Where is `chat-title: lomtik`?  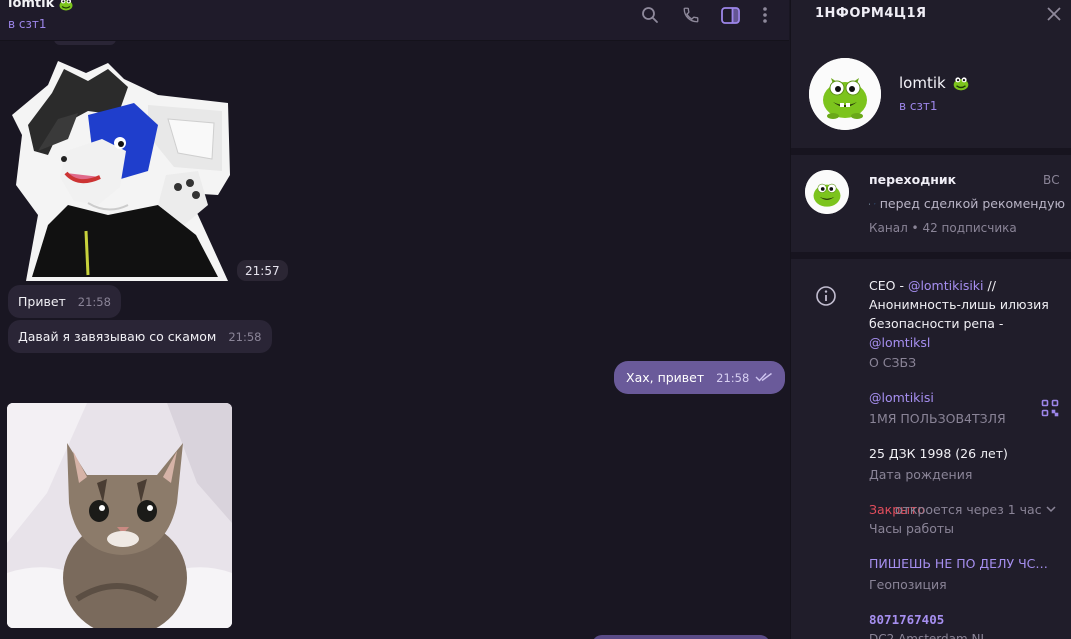
chat-title: lomtik is located at coordinates (41, 5).